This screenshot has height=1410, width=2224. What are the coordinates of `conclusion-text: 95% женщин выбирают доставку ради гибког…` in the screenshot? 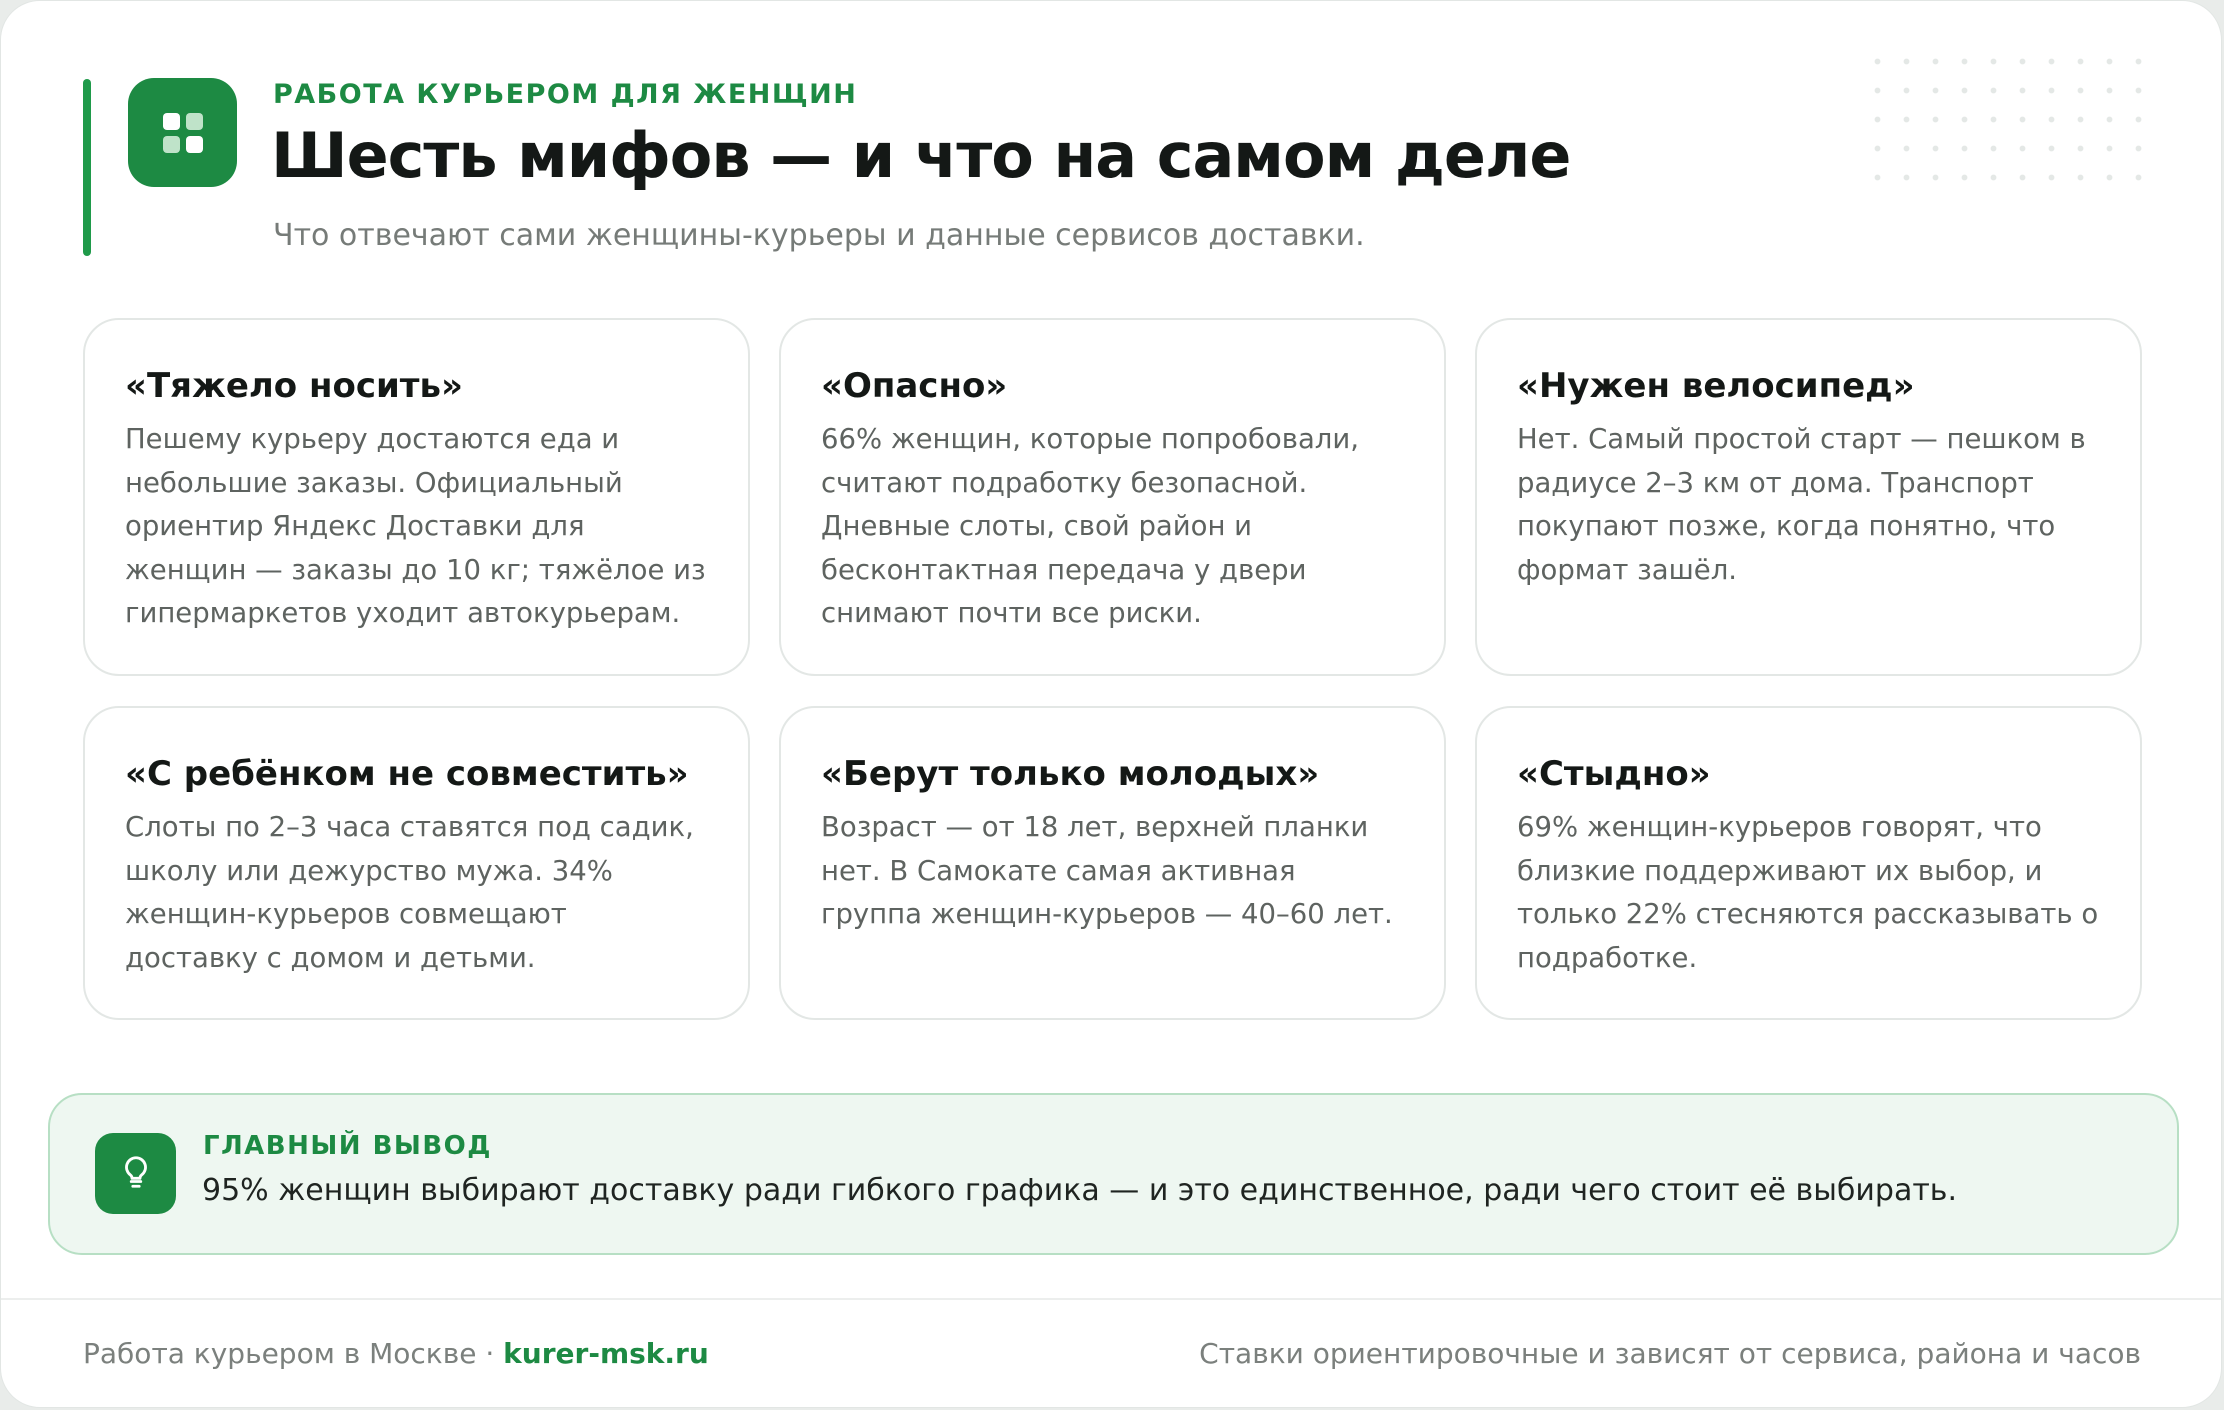 It's located at (1080, 1190).